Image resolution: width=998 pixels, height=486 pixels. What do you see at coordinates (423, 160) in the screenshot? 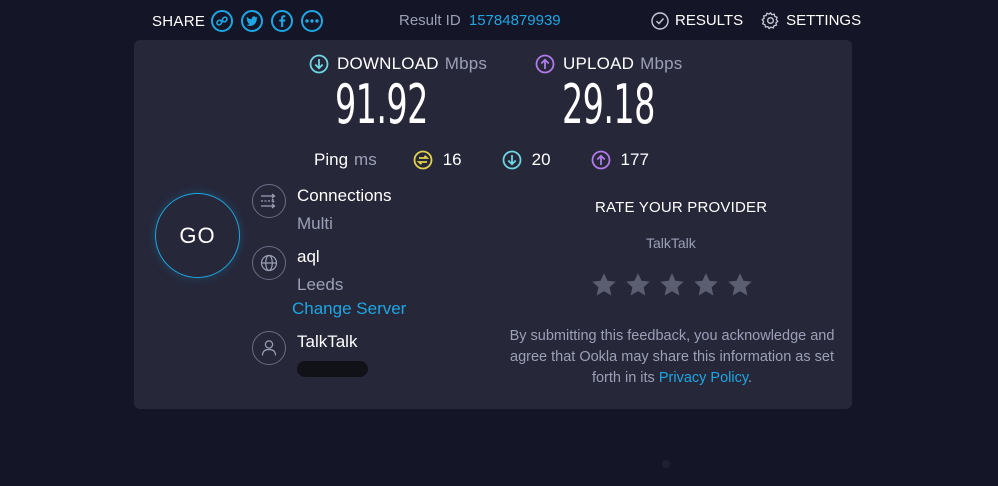
I see `ping-icon` at bounding box center [423, 160].